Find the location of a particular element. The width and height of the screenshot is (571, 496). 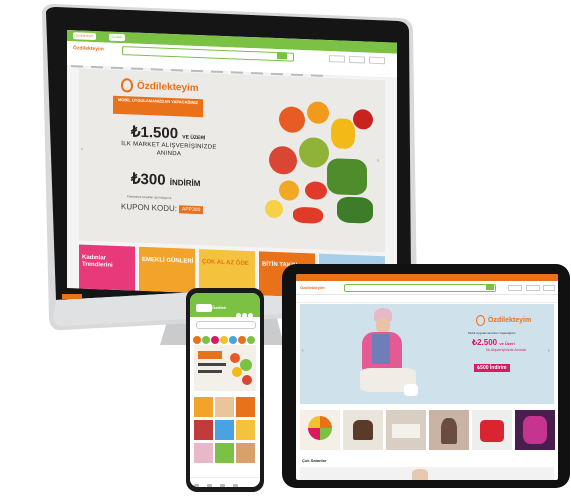

product-strip is located at coordinates (427, 473).